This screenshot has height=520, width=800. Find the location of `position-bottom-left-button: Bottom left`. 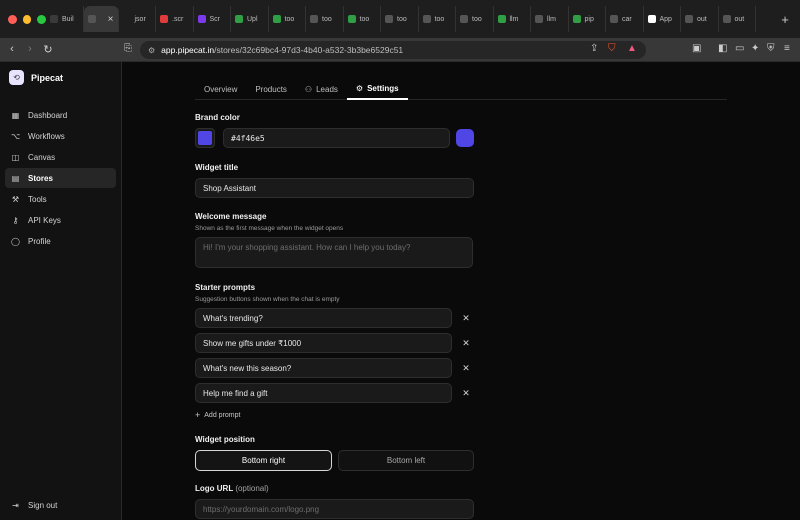

position-bottom-left-button: Bottom left is located at coordinates (406, 460).